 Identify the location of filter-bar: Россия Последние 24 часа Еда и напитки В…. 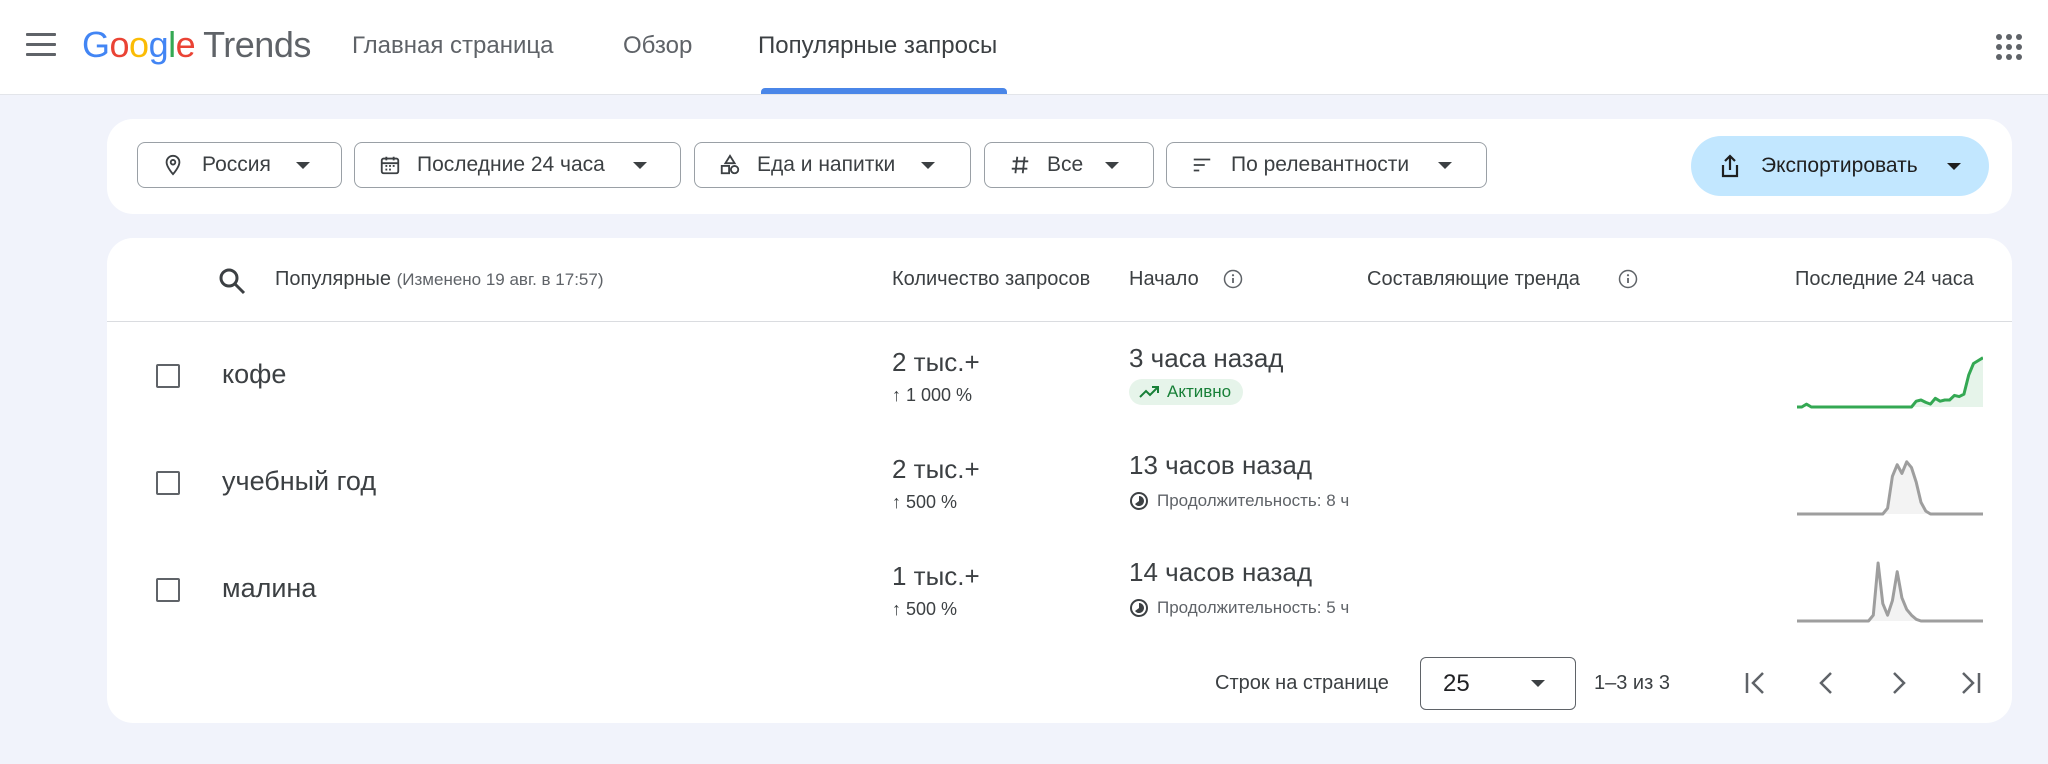
(1059, 166).